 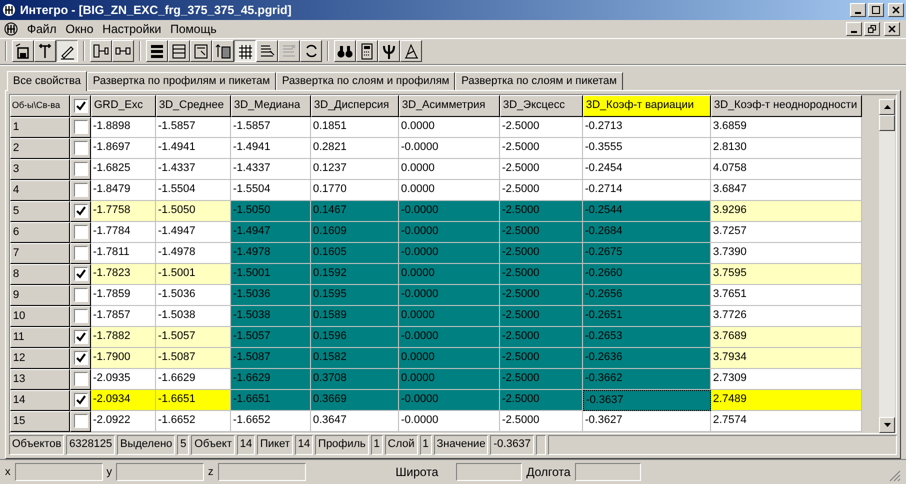 What do you see at coordinates (355, 253) in the screenshot?
I see `table-cell: 0.1605` at bounding box center [355, 253].